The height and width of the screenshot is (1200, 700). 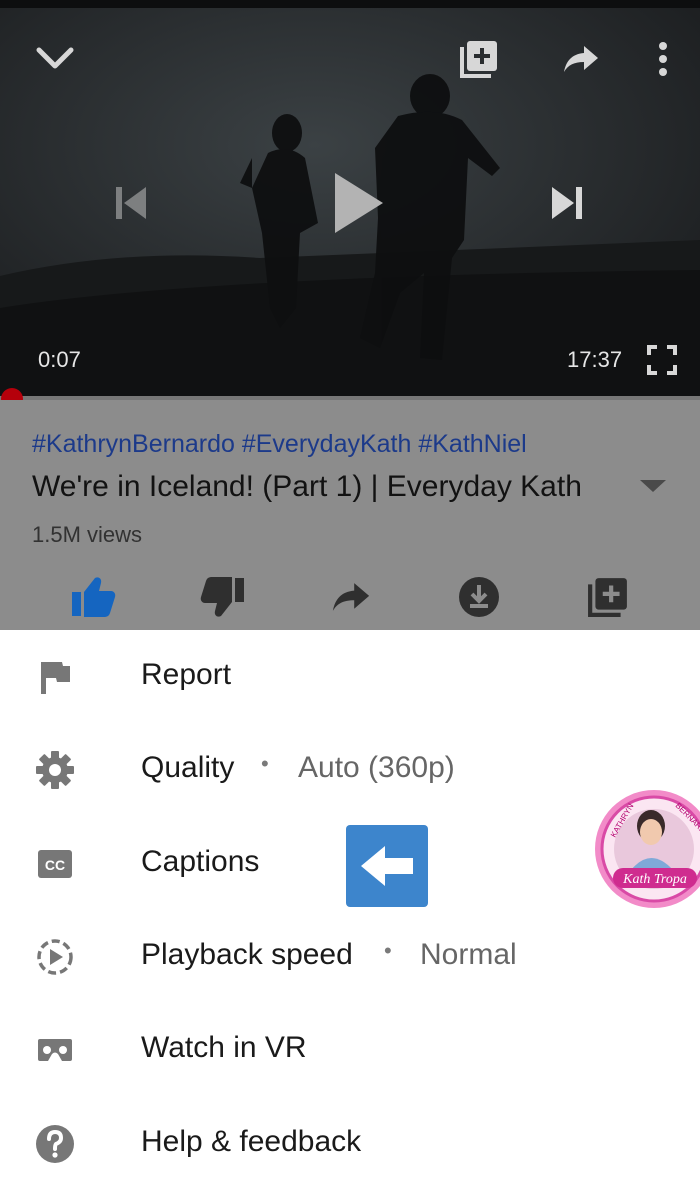 What do you see at coordinates (188, 767) in the screenshot?
I see `menu-label: Quality` at bounding box center [188, 767].